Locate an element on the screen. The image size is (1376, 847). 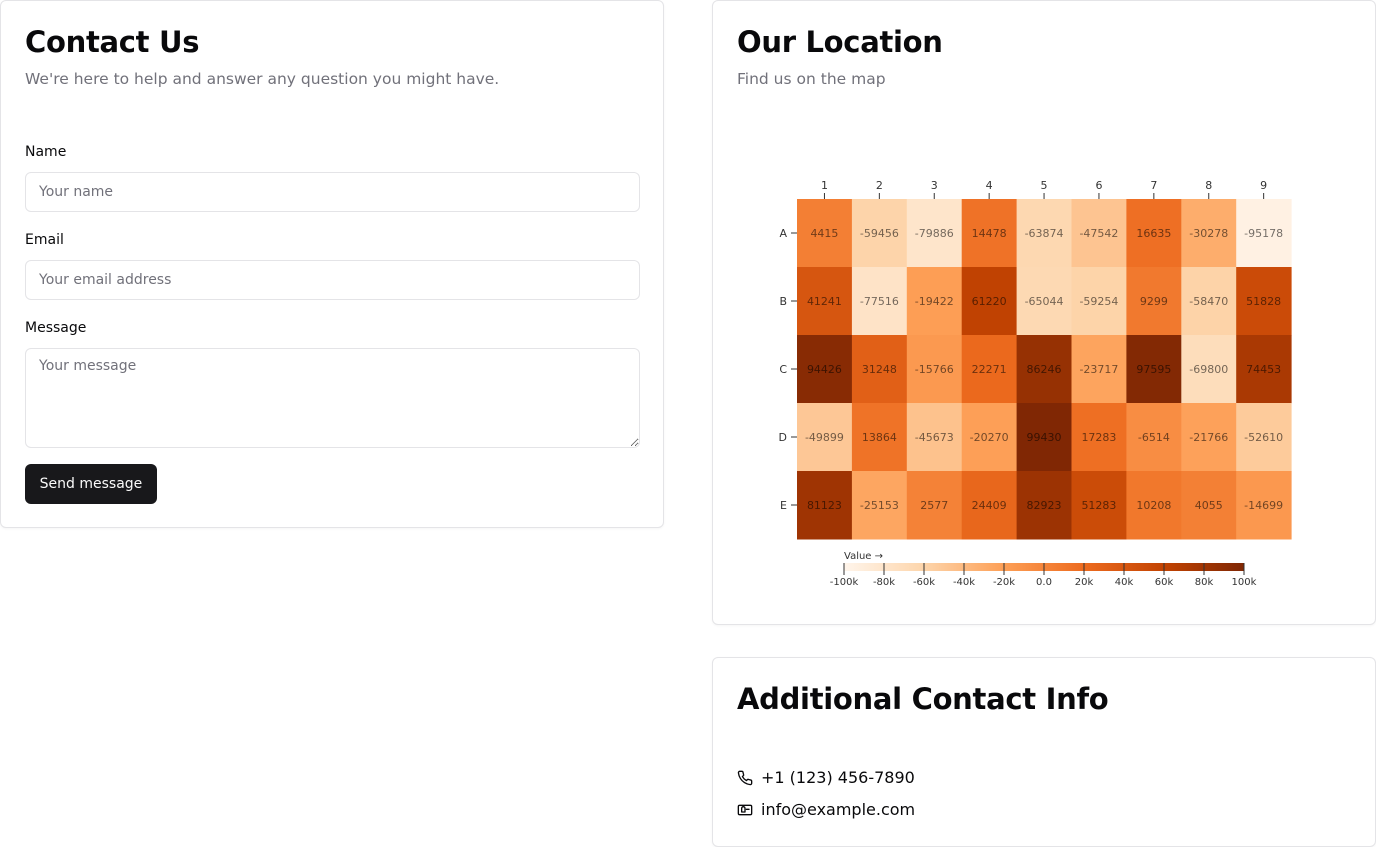
email-row: info@example.com is located at coordinates (826, 809).